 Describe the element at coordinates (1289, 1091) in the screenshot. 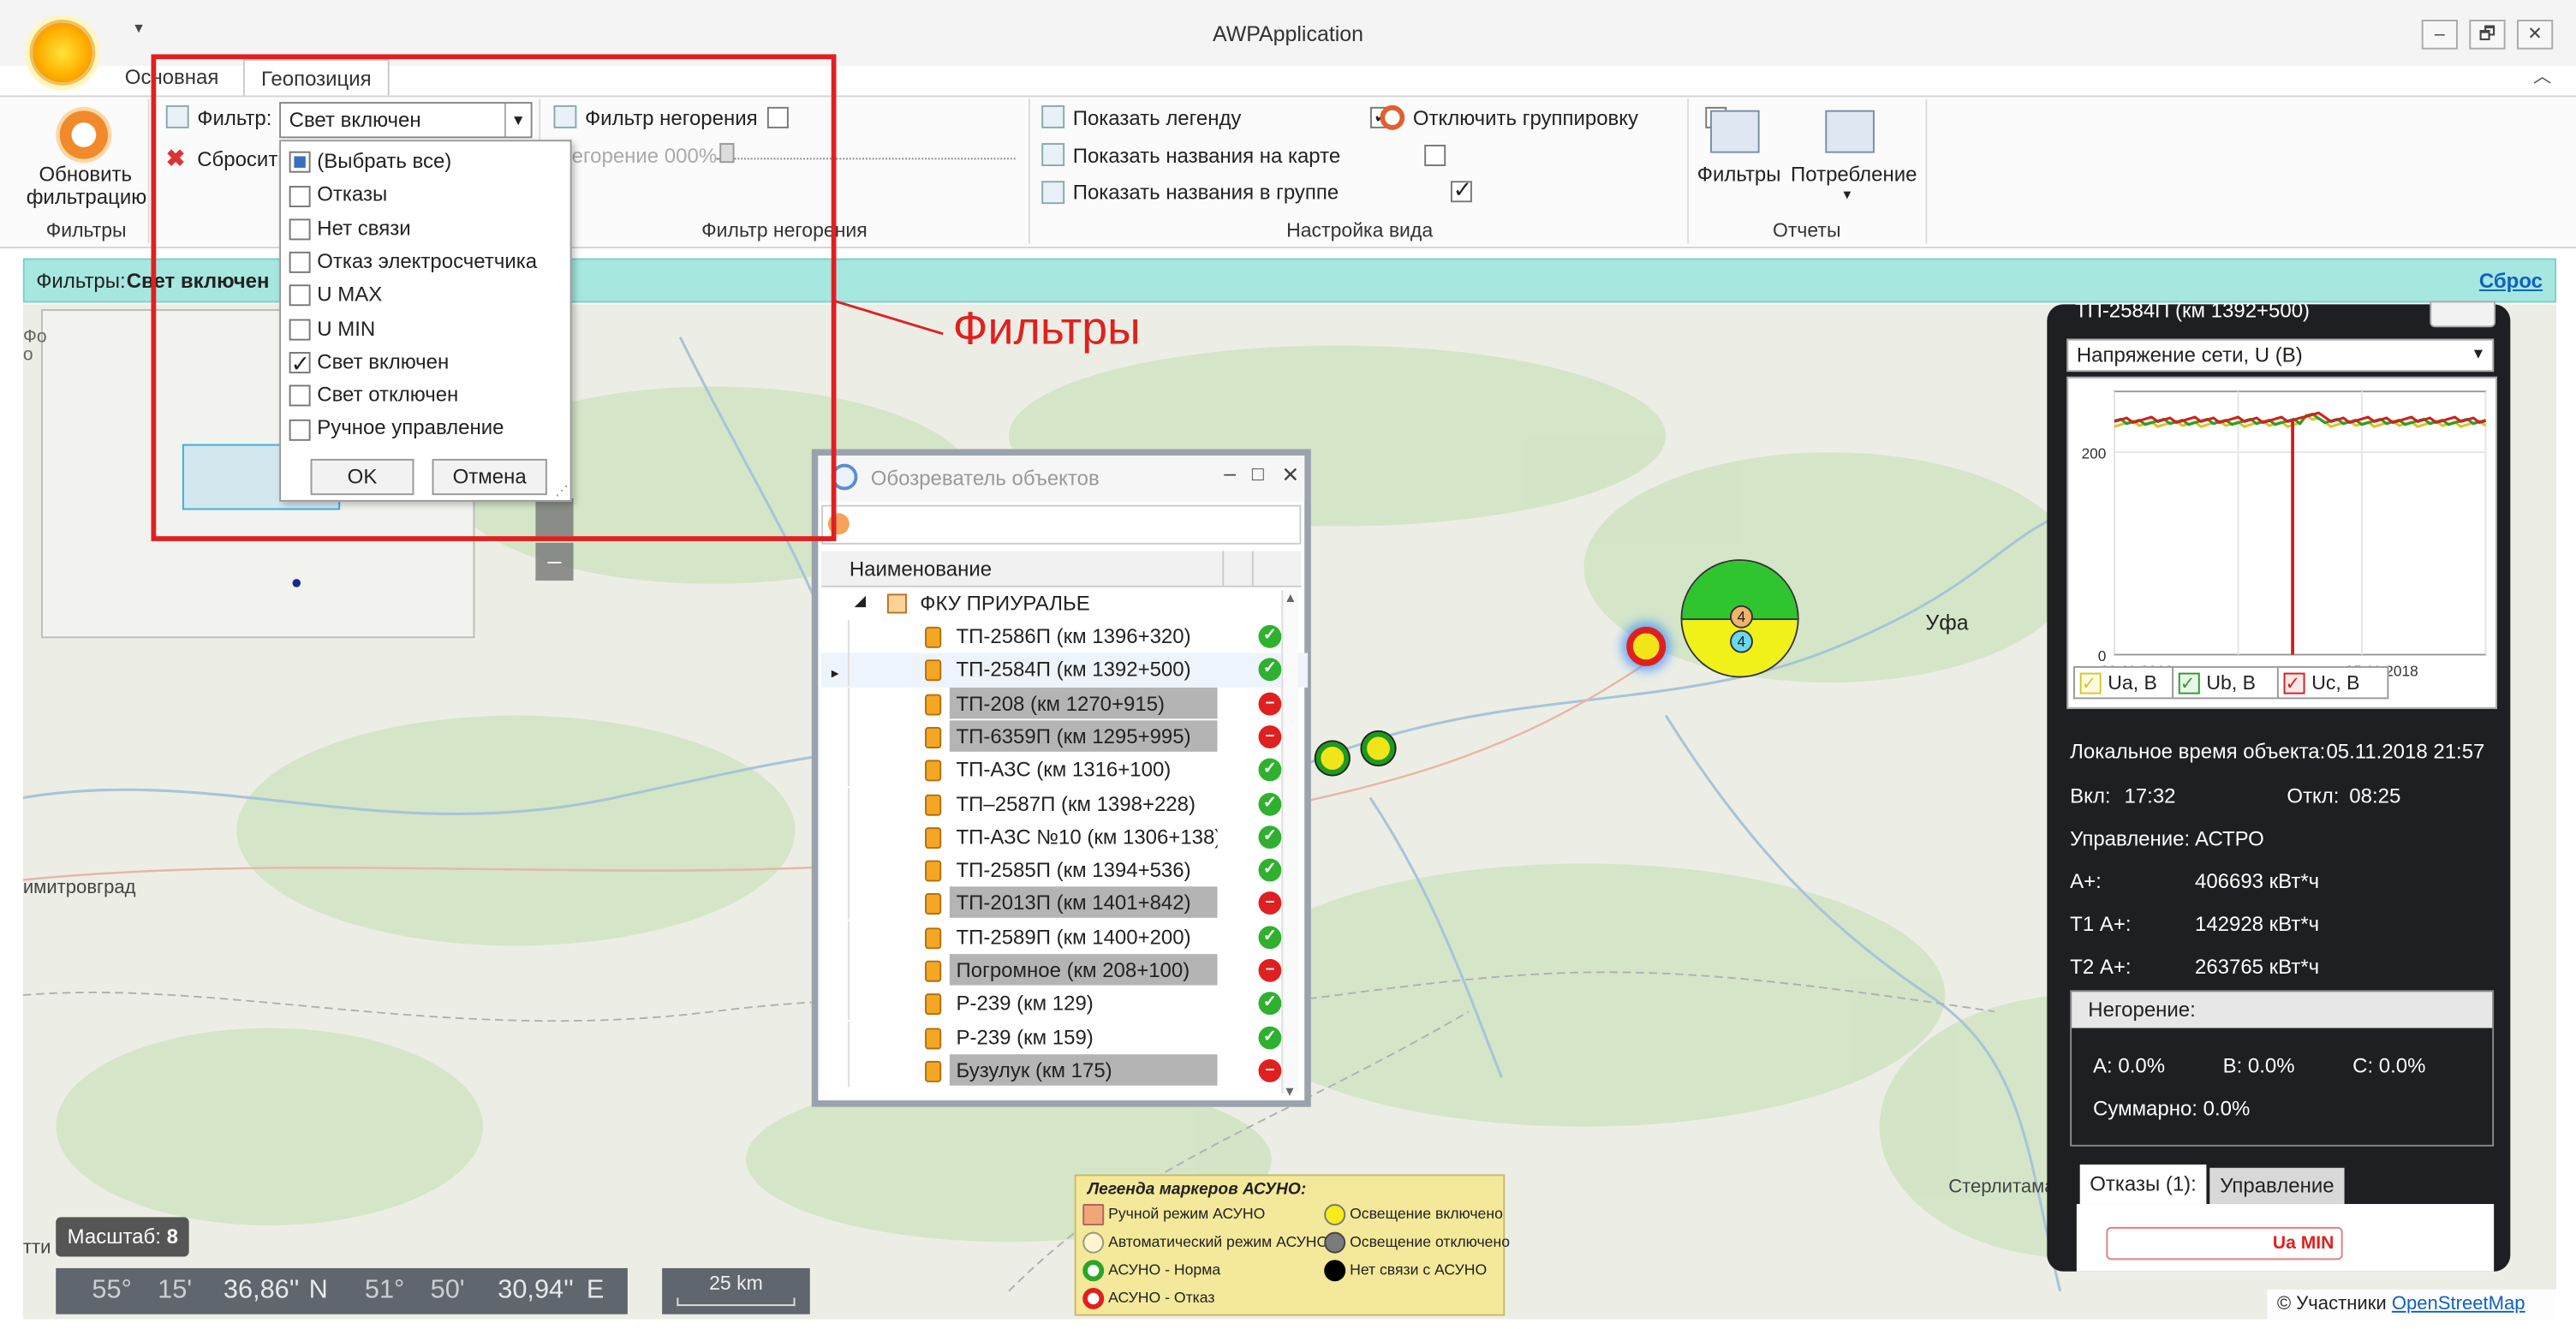

I see `scroll-down-icon: ▼` at that location.